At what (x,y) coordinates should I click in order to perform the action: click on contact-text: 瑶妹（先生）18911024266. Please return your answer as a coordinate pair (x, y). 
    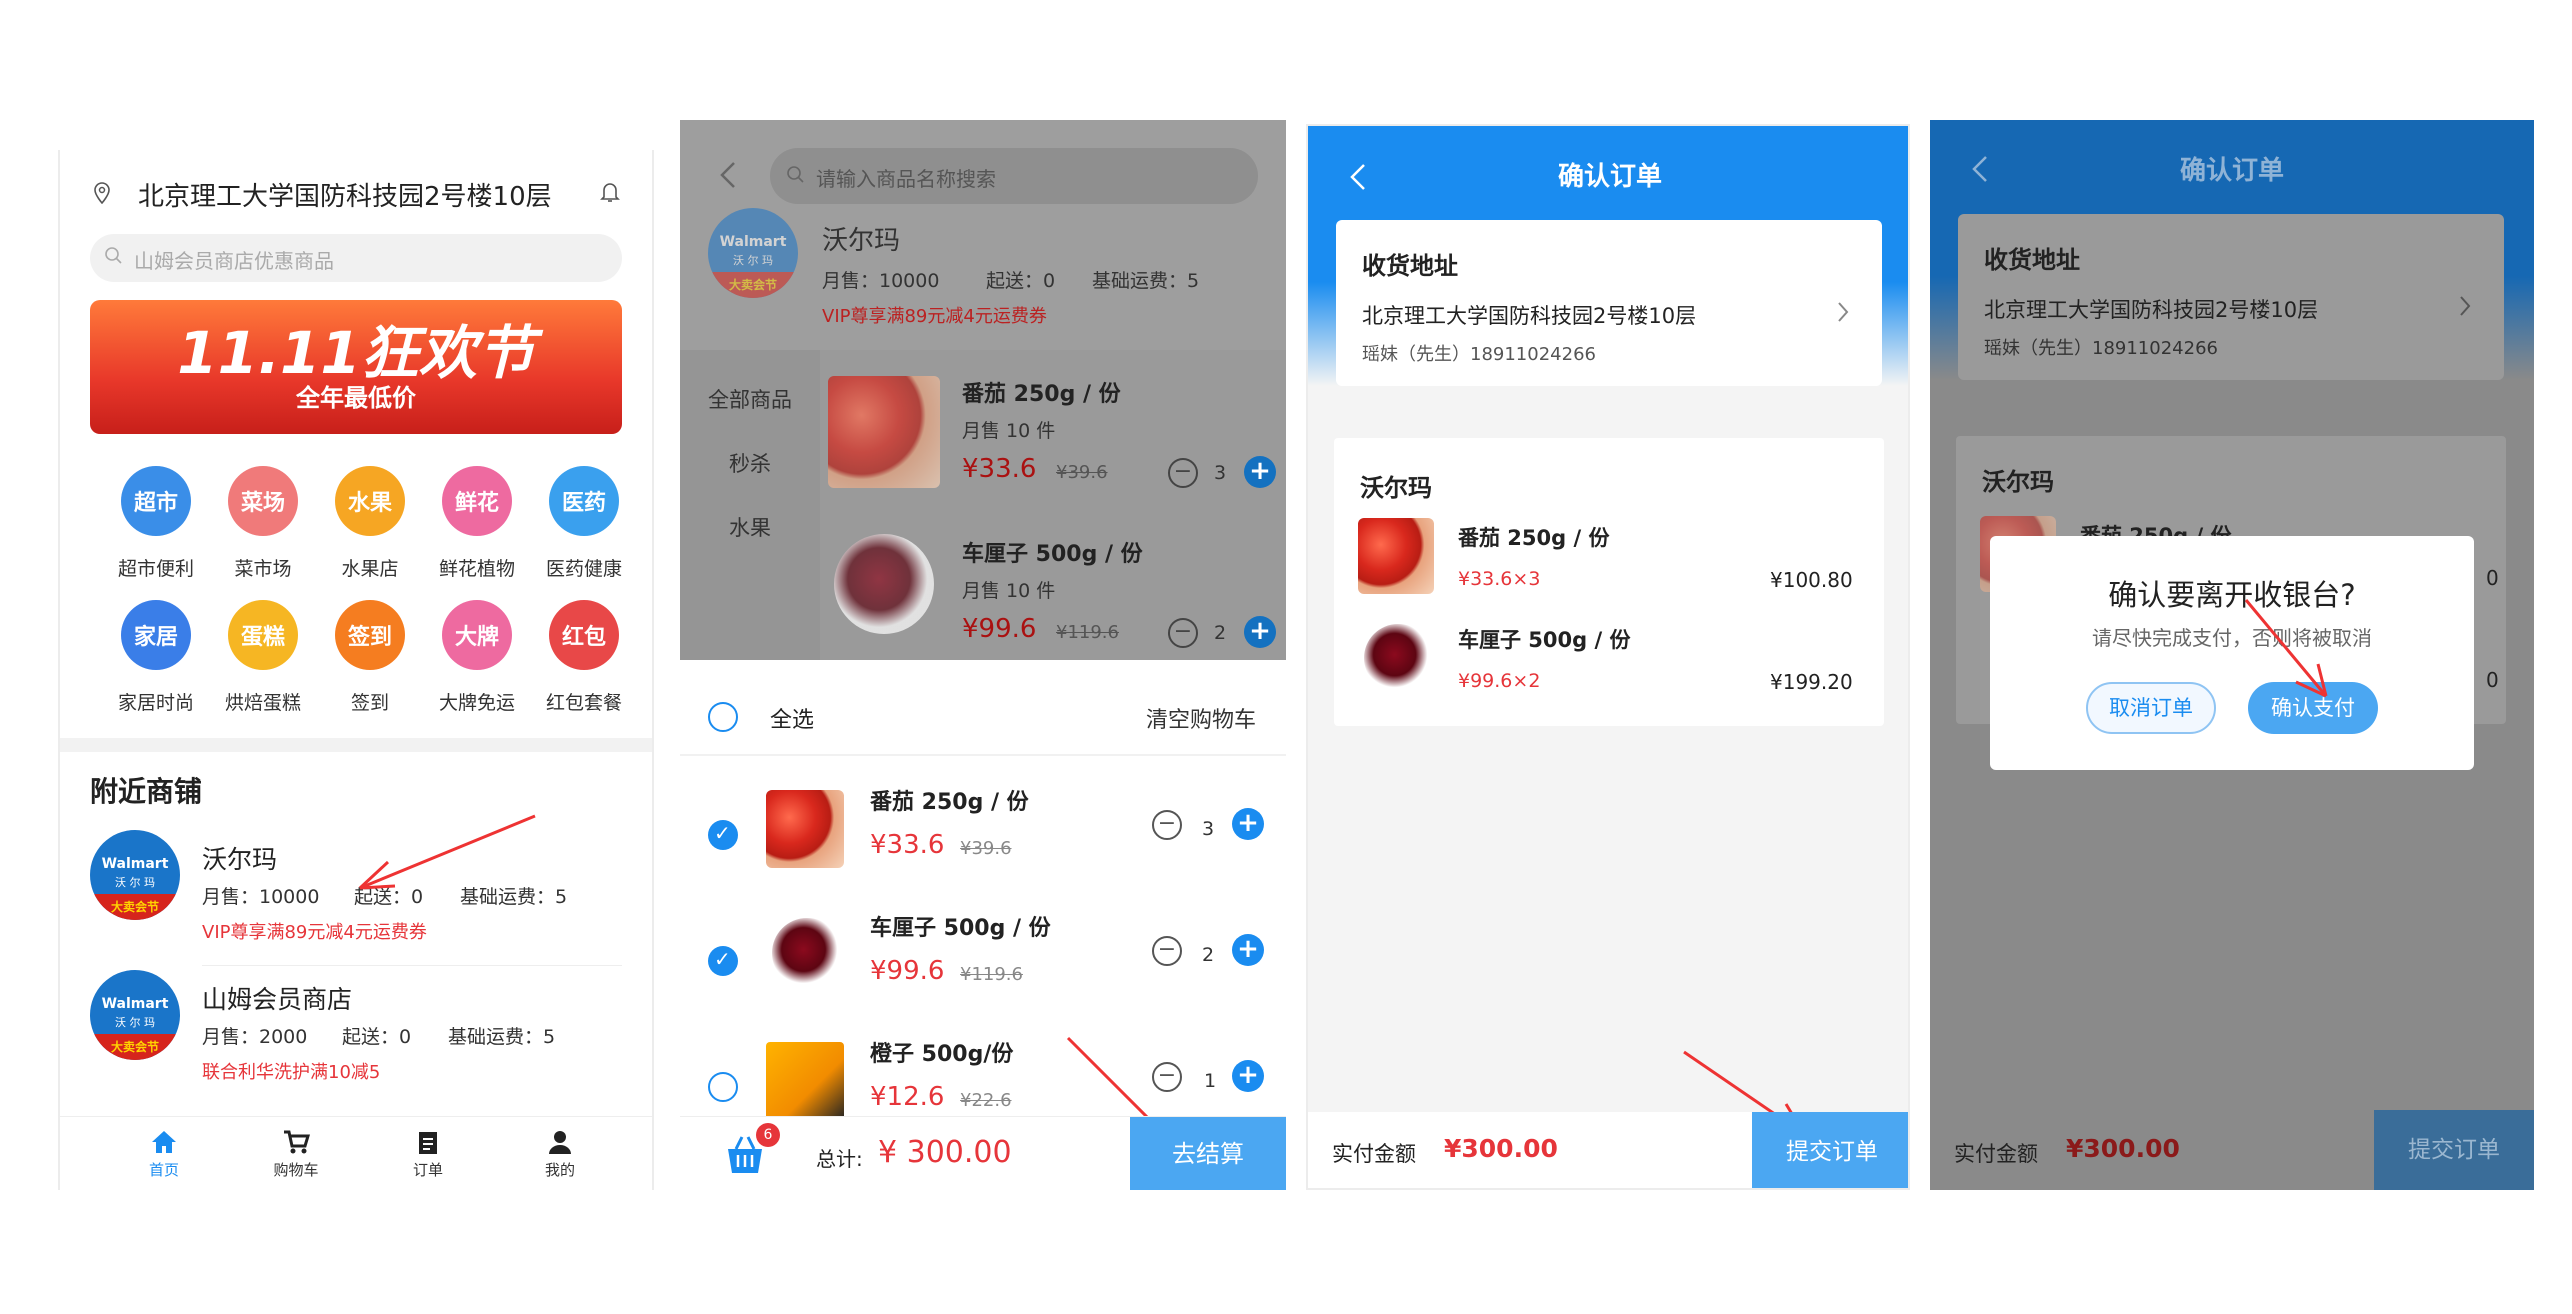
    Looking at the image, I should click on (1479, 354).